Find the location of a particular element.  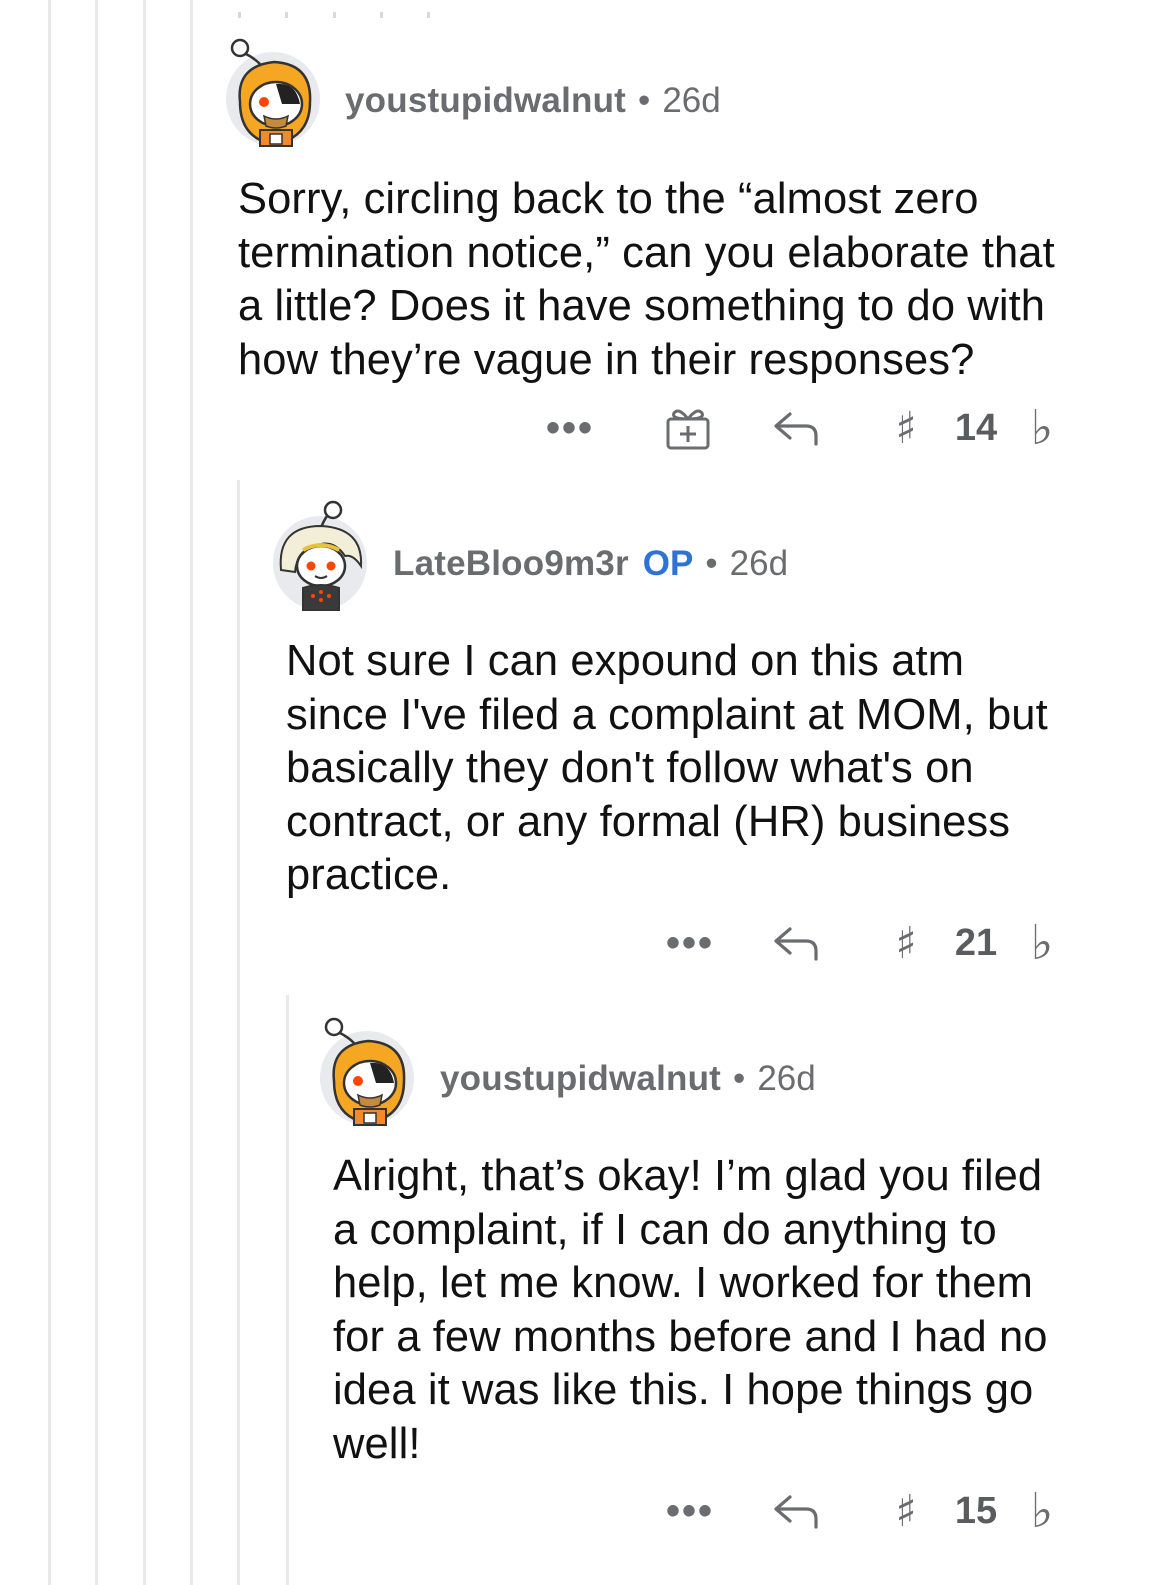

comment-line: Sorry, circling back to the “almost zero is located at coordinates (608, 199).